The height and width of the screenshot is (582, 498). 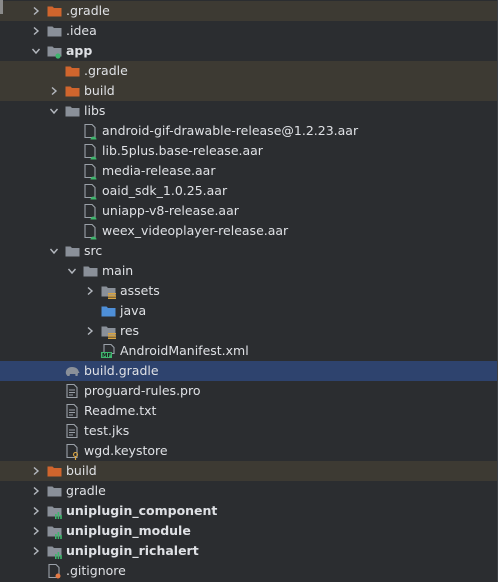 What do you see at coordinates (107, 430) in the screenshot?
I see `tree-item-label: test.jks` at bounding box center [107, 430].